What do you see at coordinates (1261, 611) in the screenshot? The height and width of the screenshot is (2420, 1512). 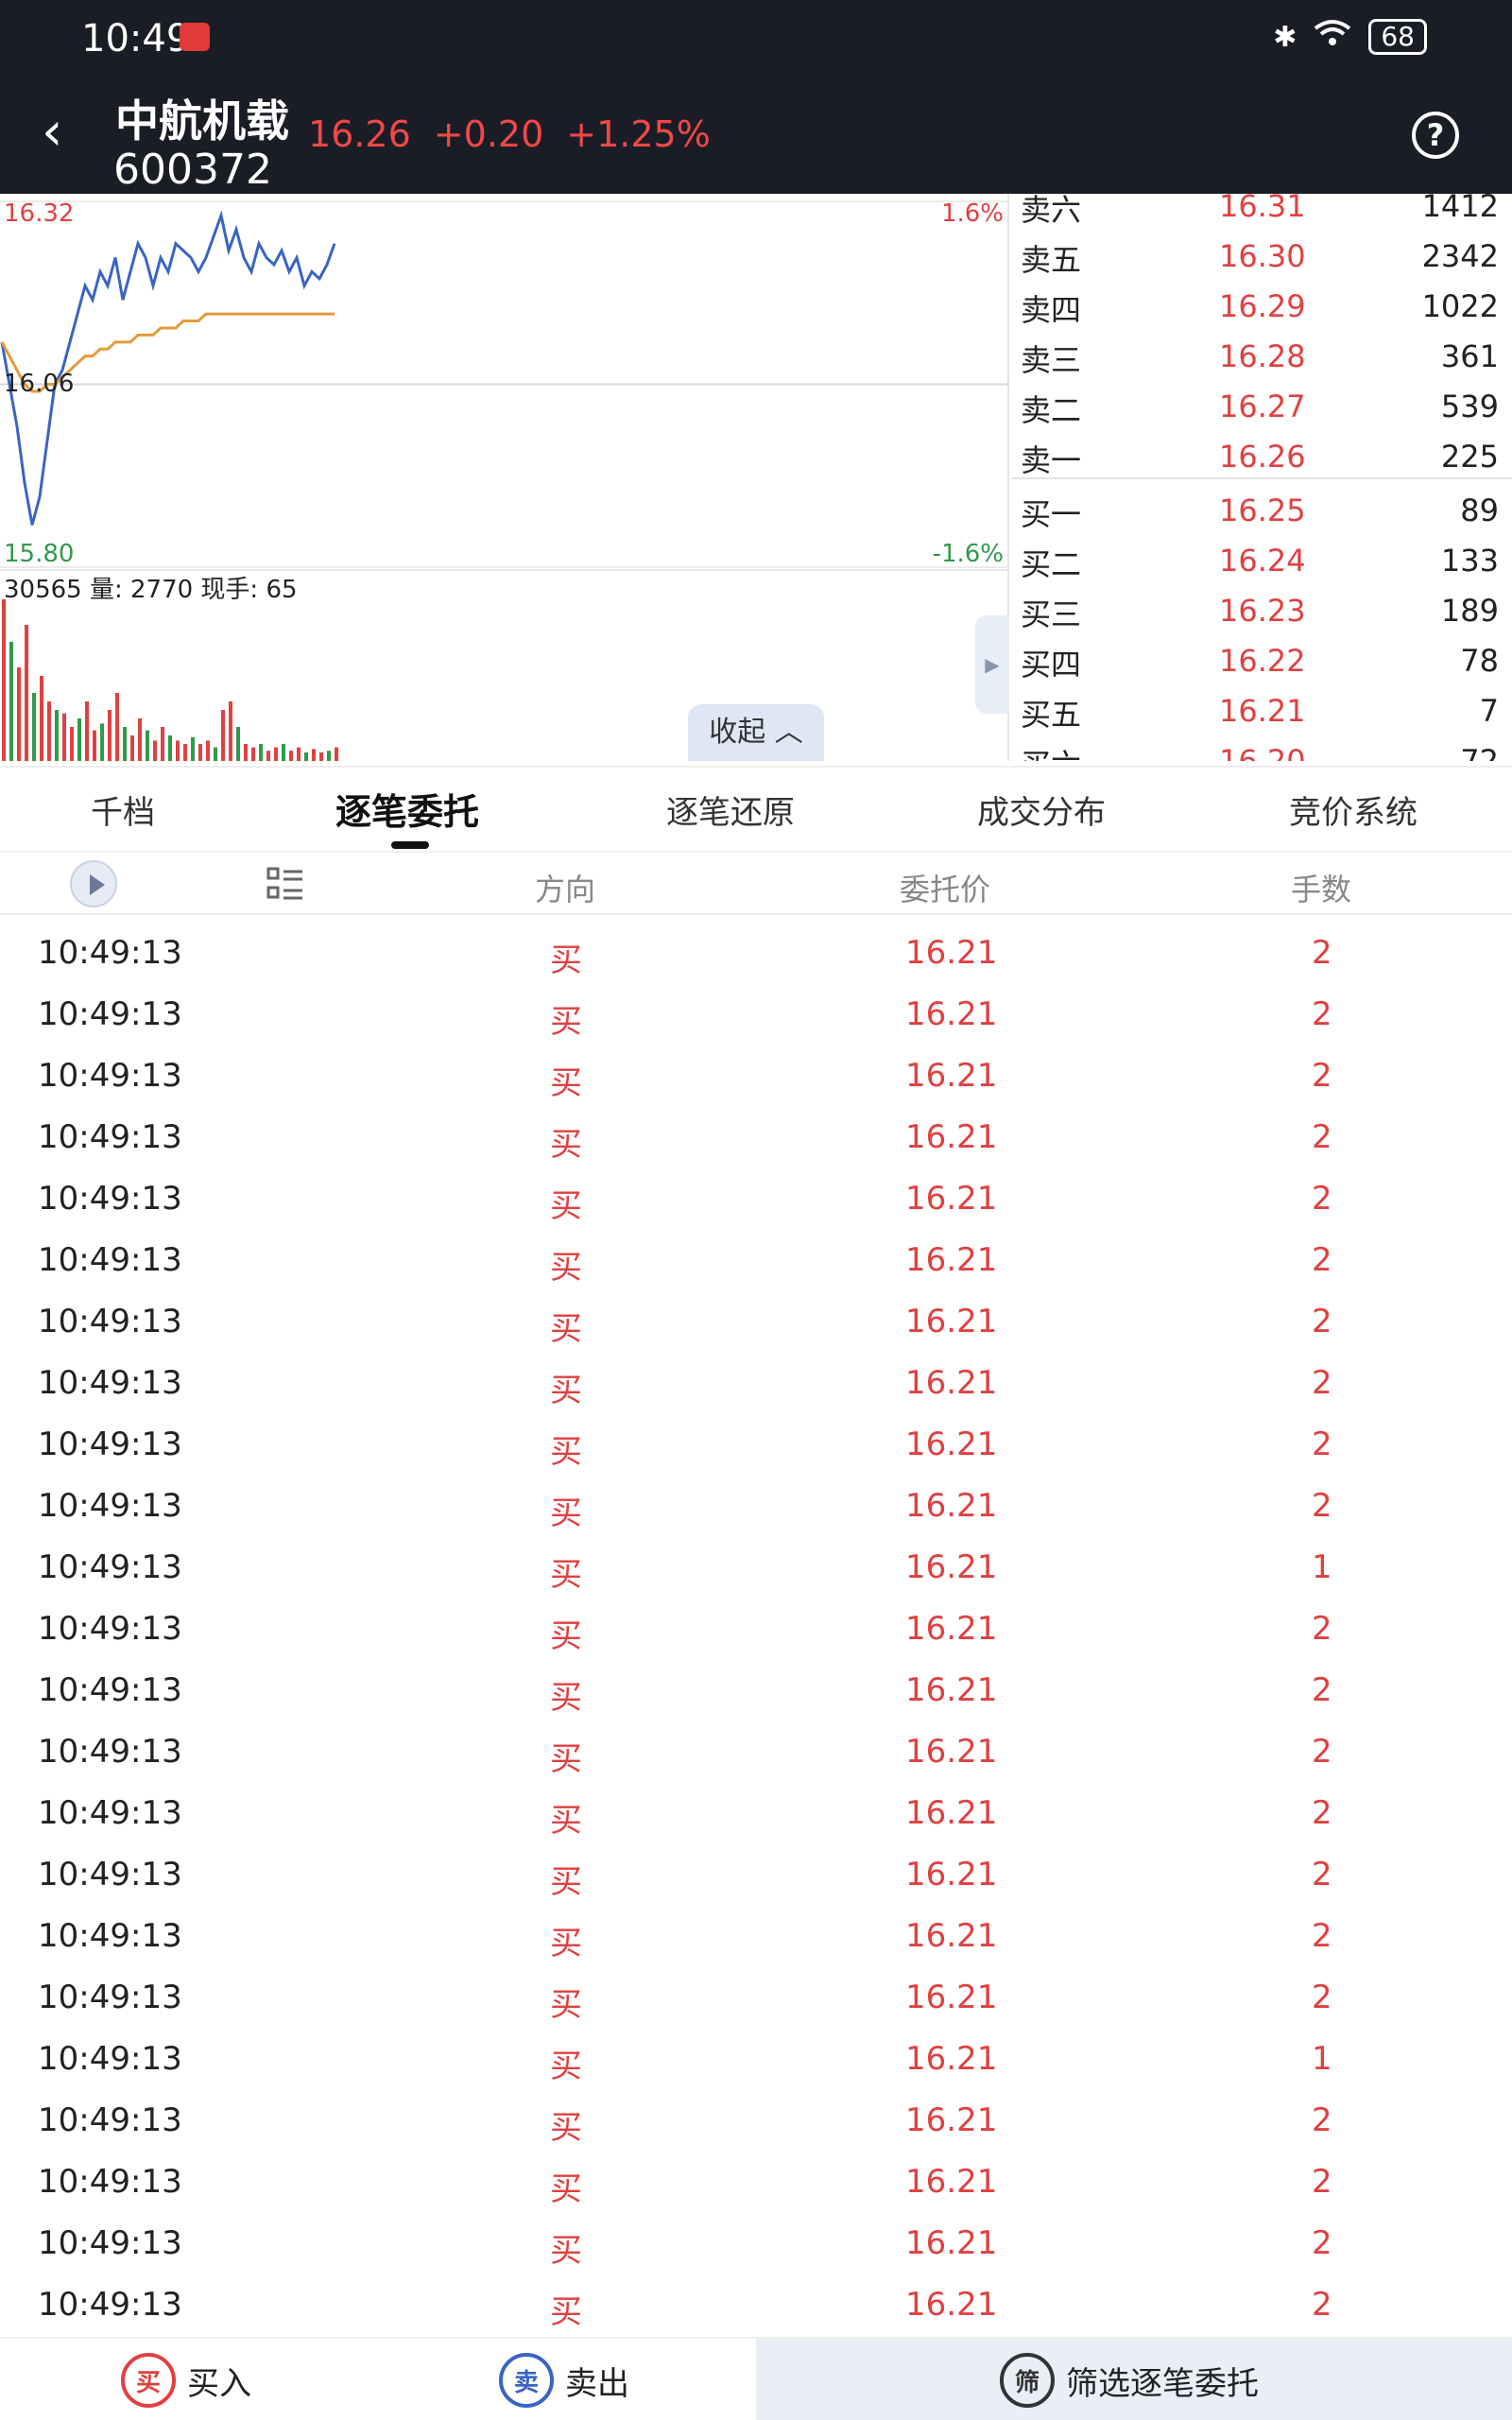 I see `order-book-row: 买三 16.23 189` at bounding box center [1261, 611].